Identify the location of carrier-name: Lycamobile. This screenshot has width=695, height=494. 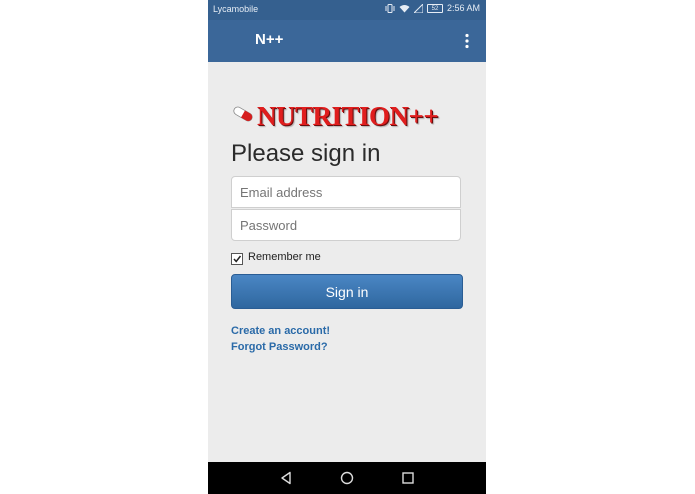
(236, 9).